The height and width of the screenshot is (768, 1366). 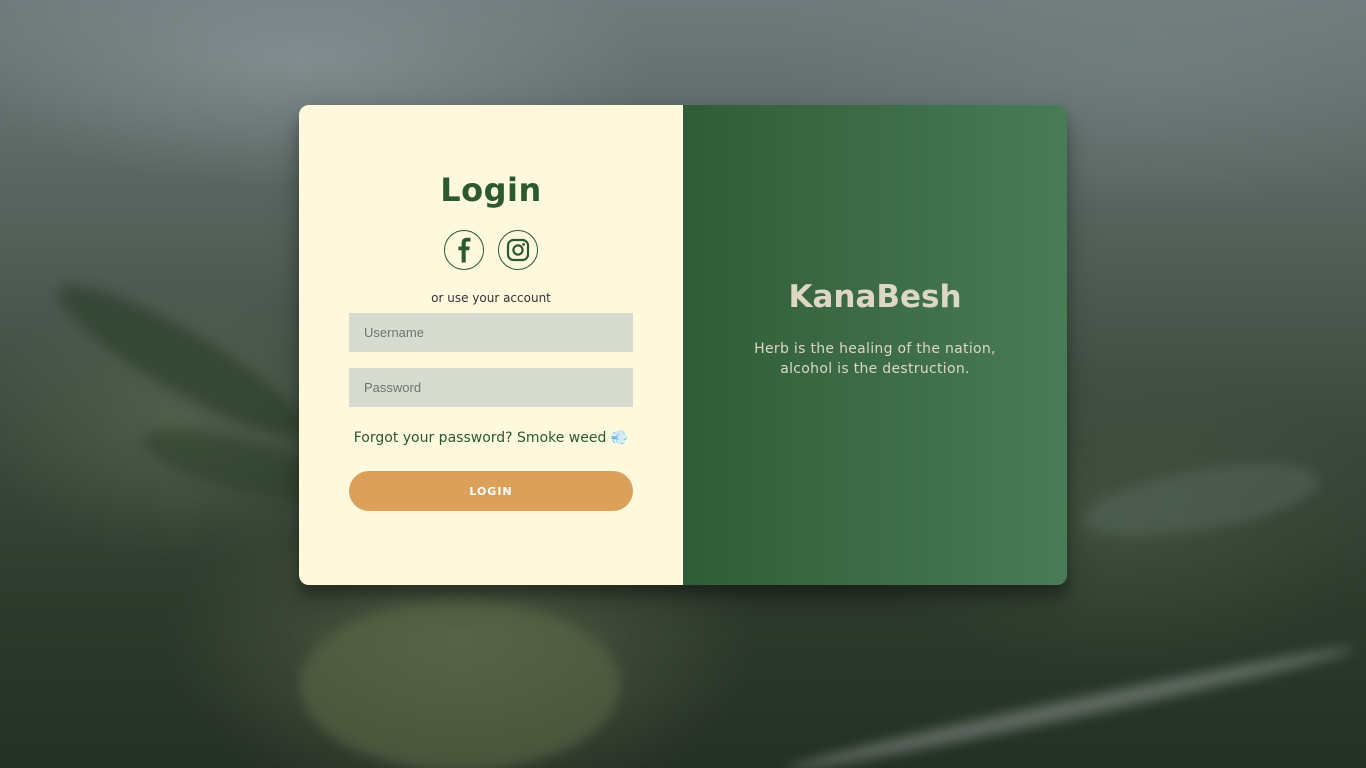 I want to click on instagram-login-button, so click(x=518, y=250).